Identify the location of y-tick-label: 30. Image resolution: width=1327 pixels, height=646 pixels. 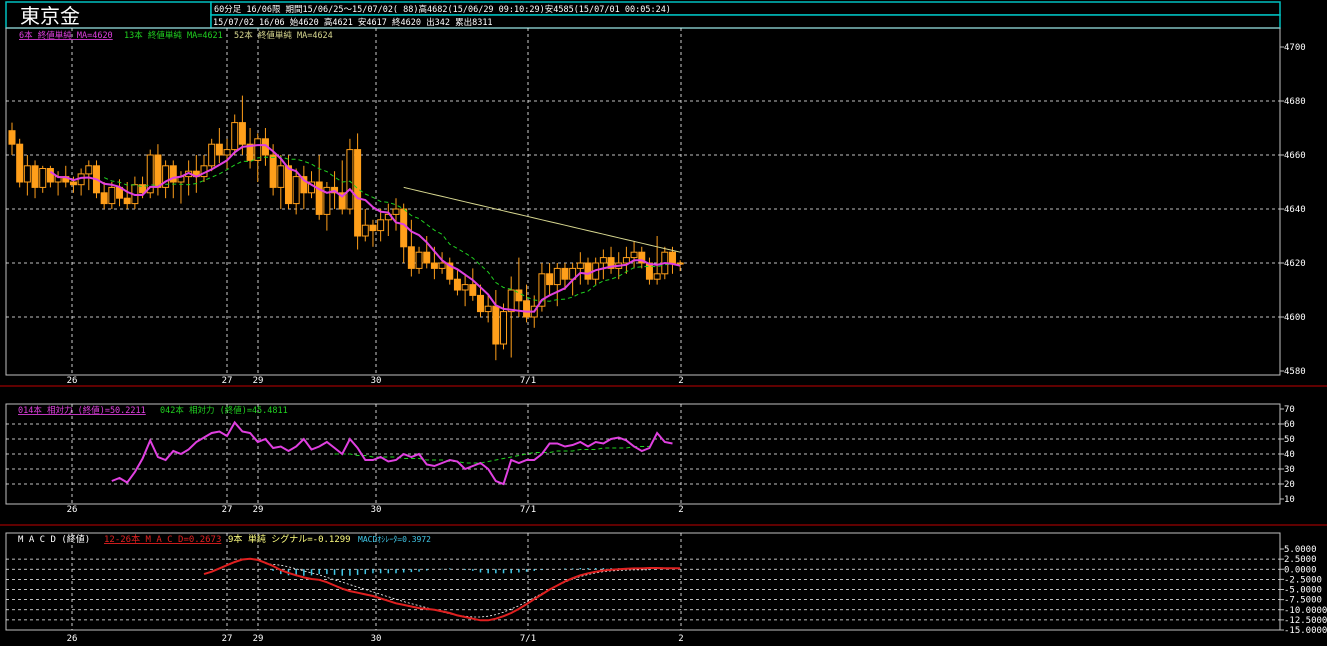
(1289, 470).